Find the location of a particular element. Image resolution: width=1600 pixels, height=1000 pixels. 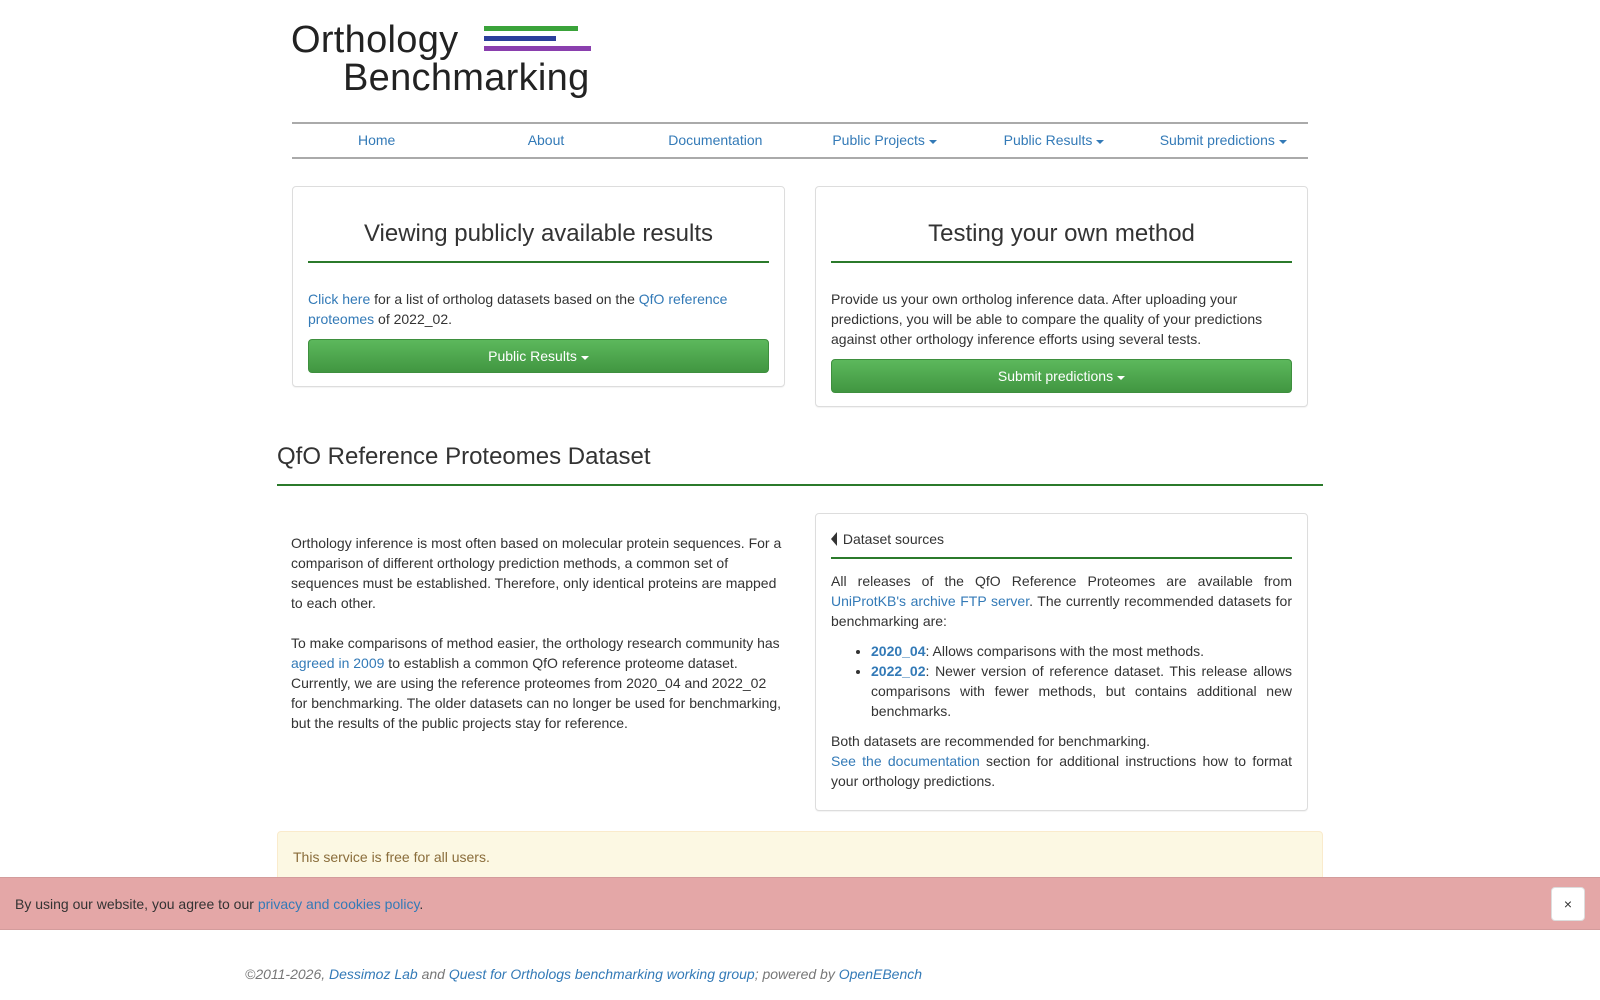

nav-documentation: Documentation is located at coordinates (715, 140).